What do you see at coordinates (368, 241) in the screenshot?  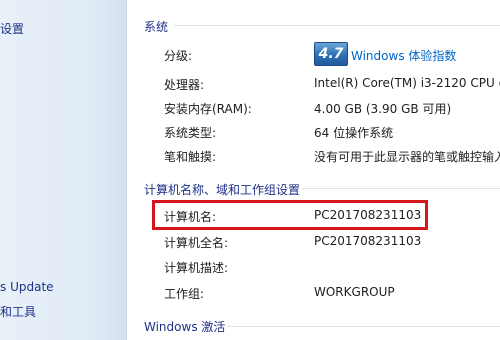 I see `full-computer-name-value: PC201708231103` at bounding box center [368, 241].